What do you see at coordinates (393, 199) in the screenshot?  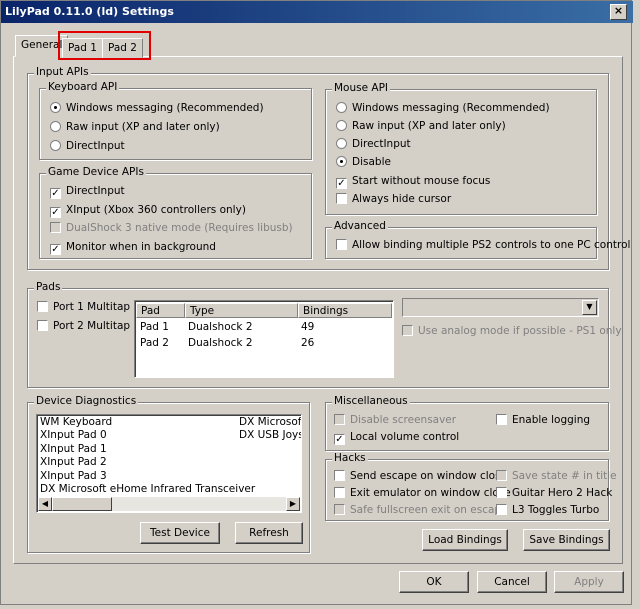 I see `mouse-hide-cursor-checkbox: Always hide cursor` at bounding box center [393, 199].